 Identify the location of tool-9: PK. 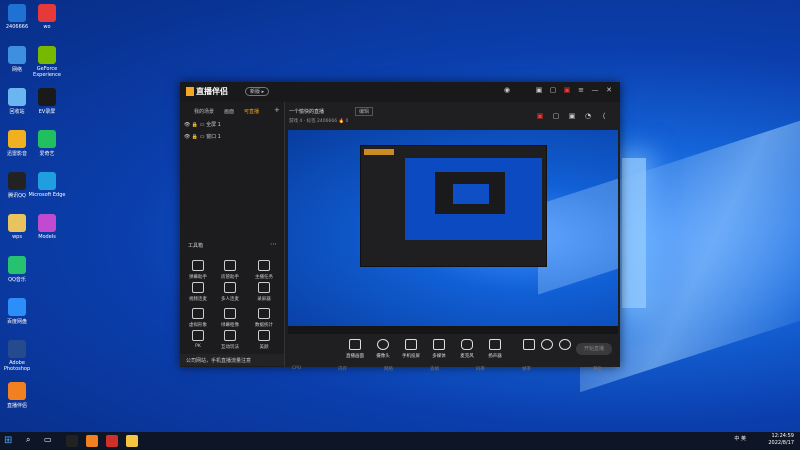
(198, 339).